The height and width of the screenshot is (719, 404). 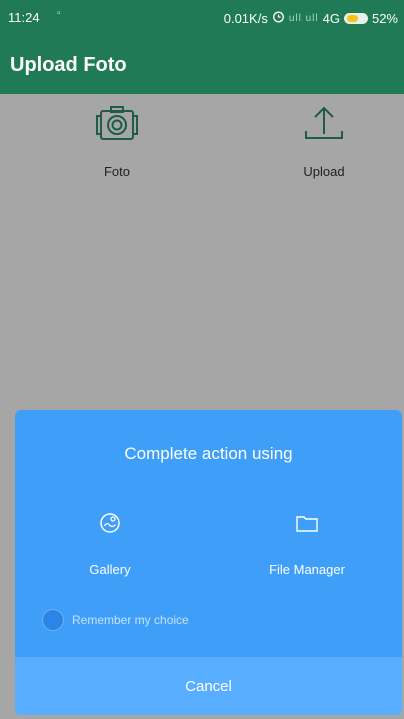 I want to click on alarm-icon, so click(x=278, y=18).